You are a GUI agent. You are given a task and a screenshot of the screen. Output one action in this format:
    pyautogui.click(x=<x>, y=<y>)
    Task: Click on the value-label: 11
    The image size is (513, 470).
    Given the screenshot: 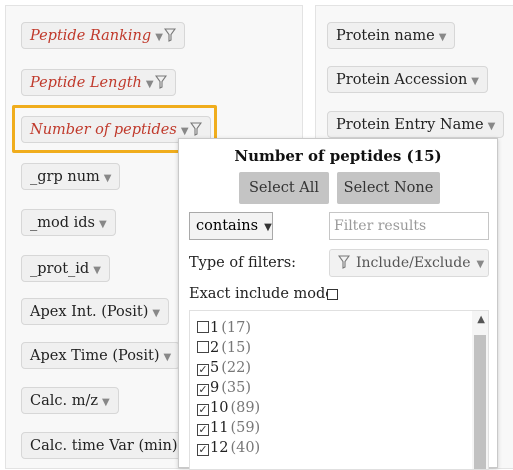 What is the action you would take?
    pyautogui.click(x=219, y=428)
    